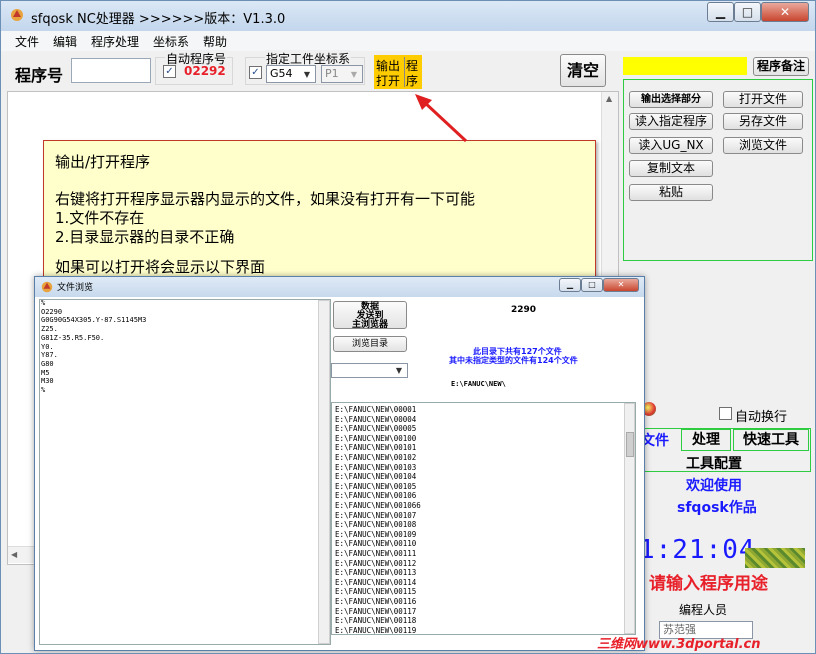  What do you see at coordinates (375, 448) in the screenshot?
I see `file-list-item: E:\FANUC\NEW\00101` at bounding box center [375, 448].